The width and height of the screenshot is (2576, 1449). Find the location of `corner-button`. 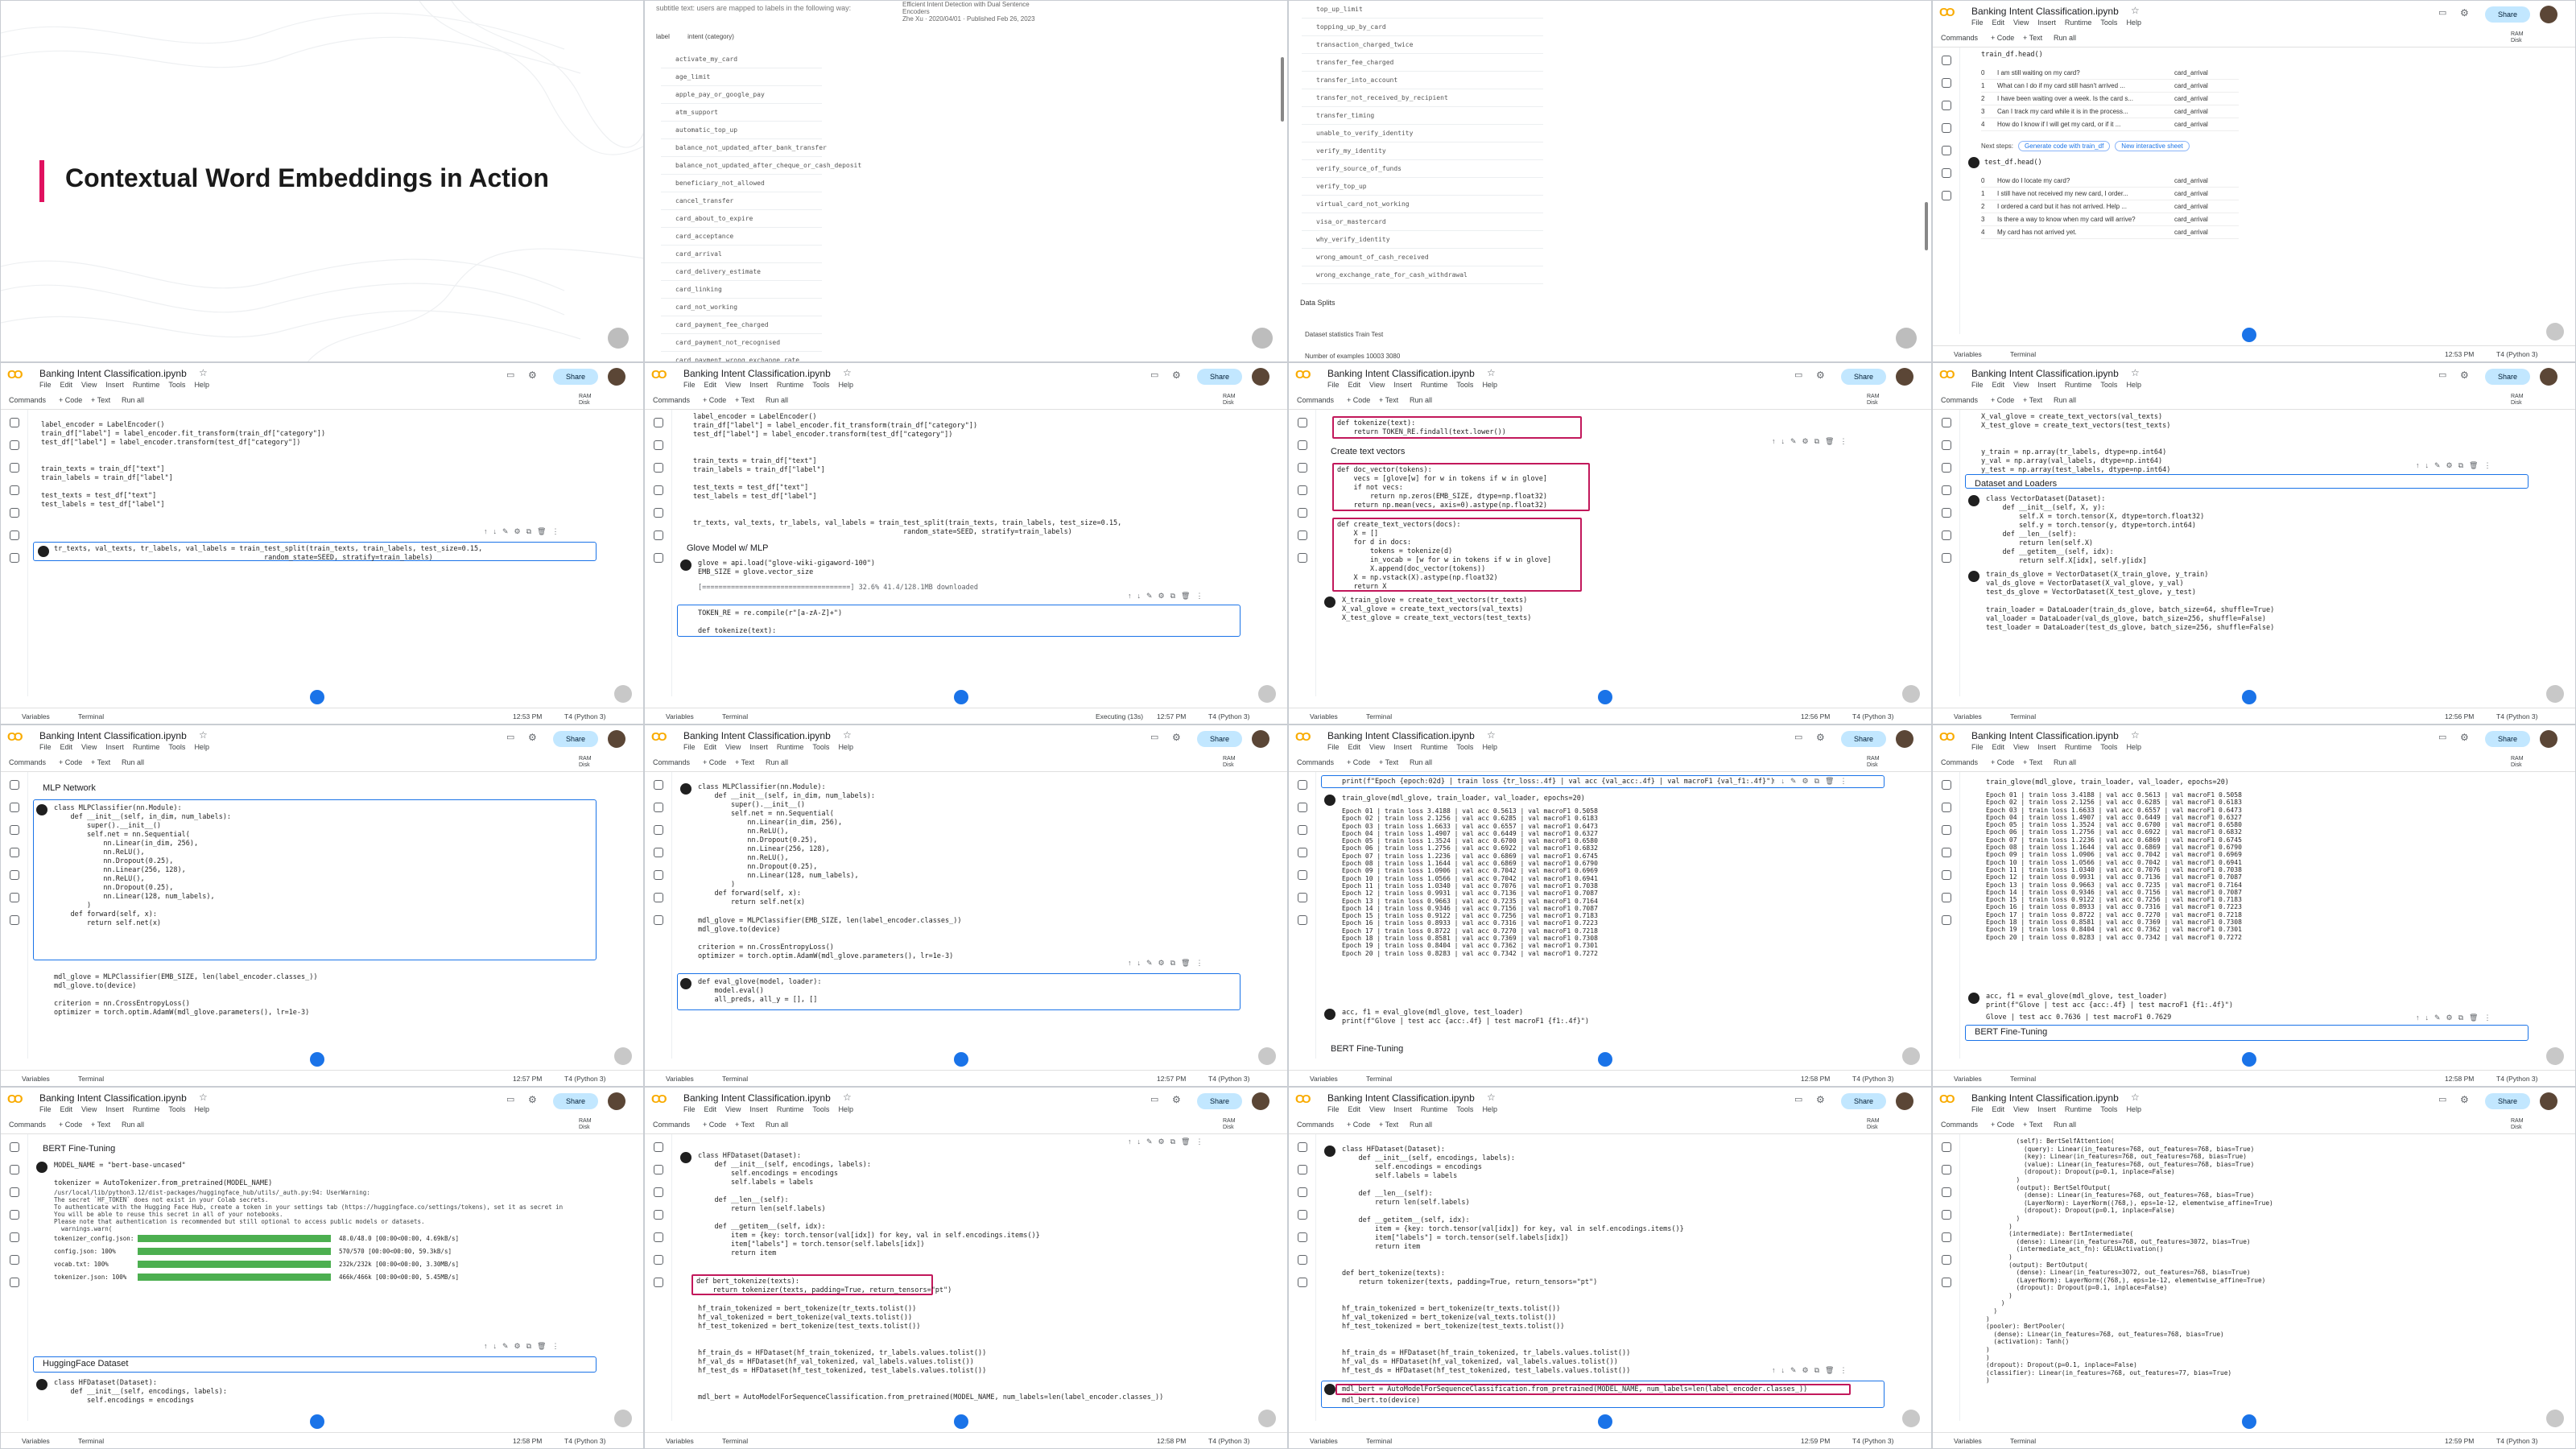

corner-button is located at coordinates (618, 338).